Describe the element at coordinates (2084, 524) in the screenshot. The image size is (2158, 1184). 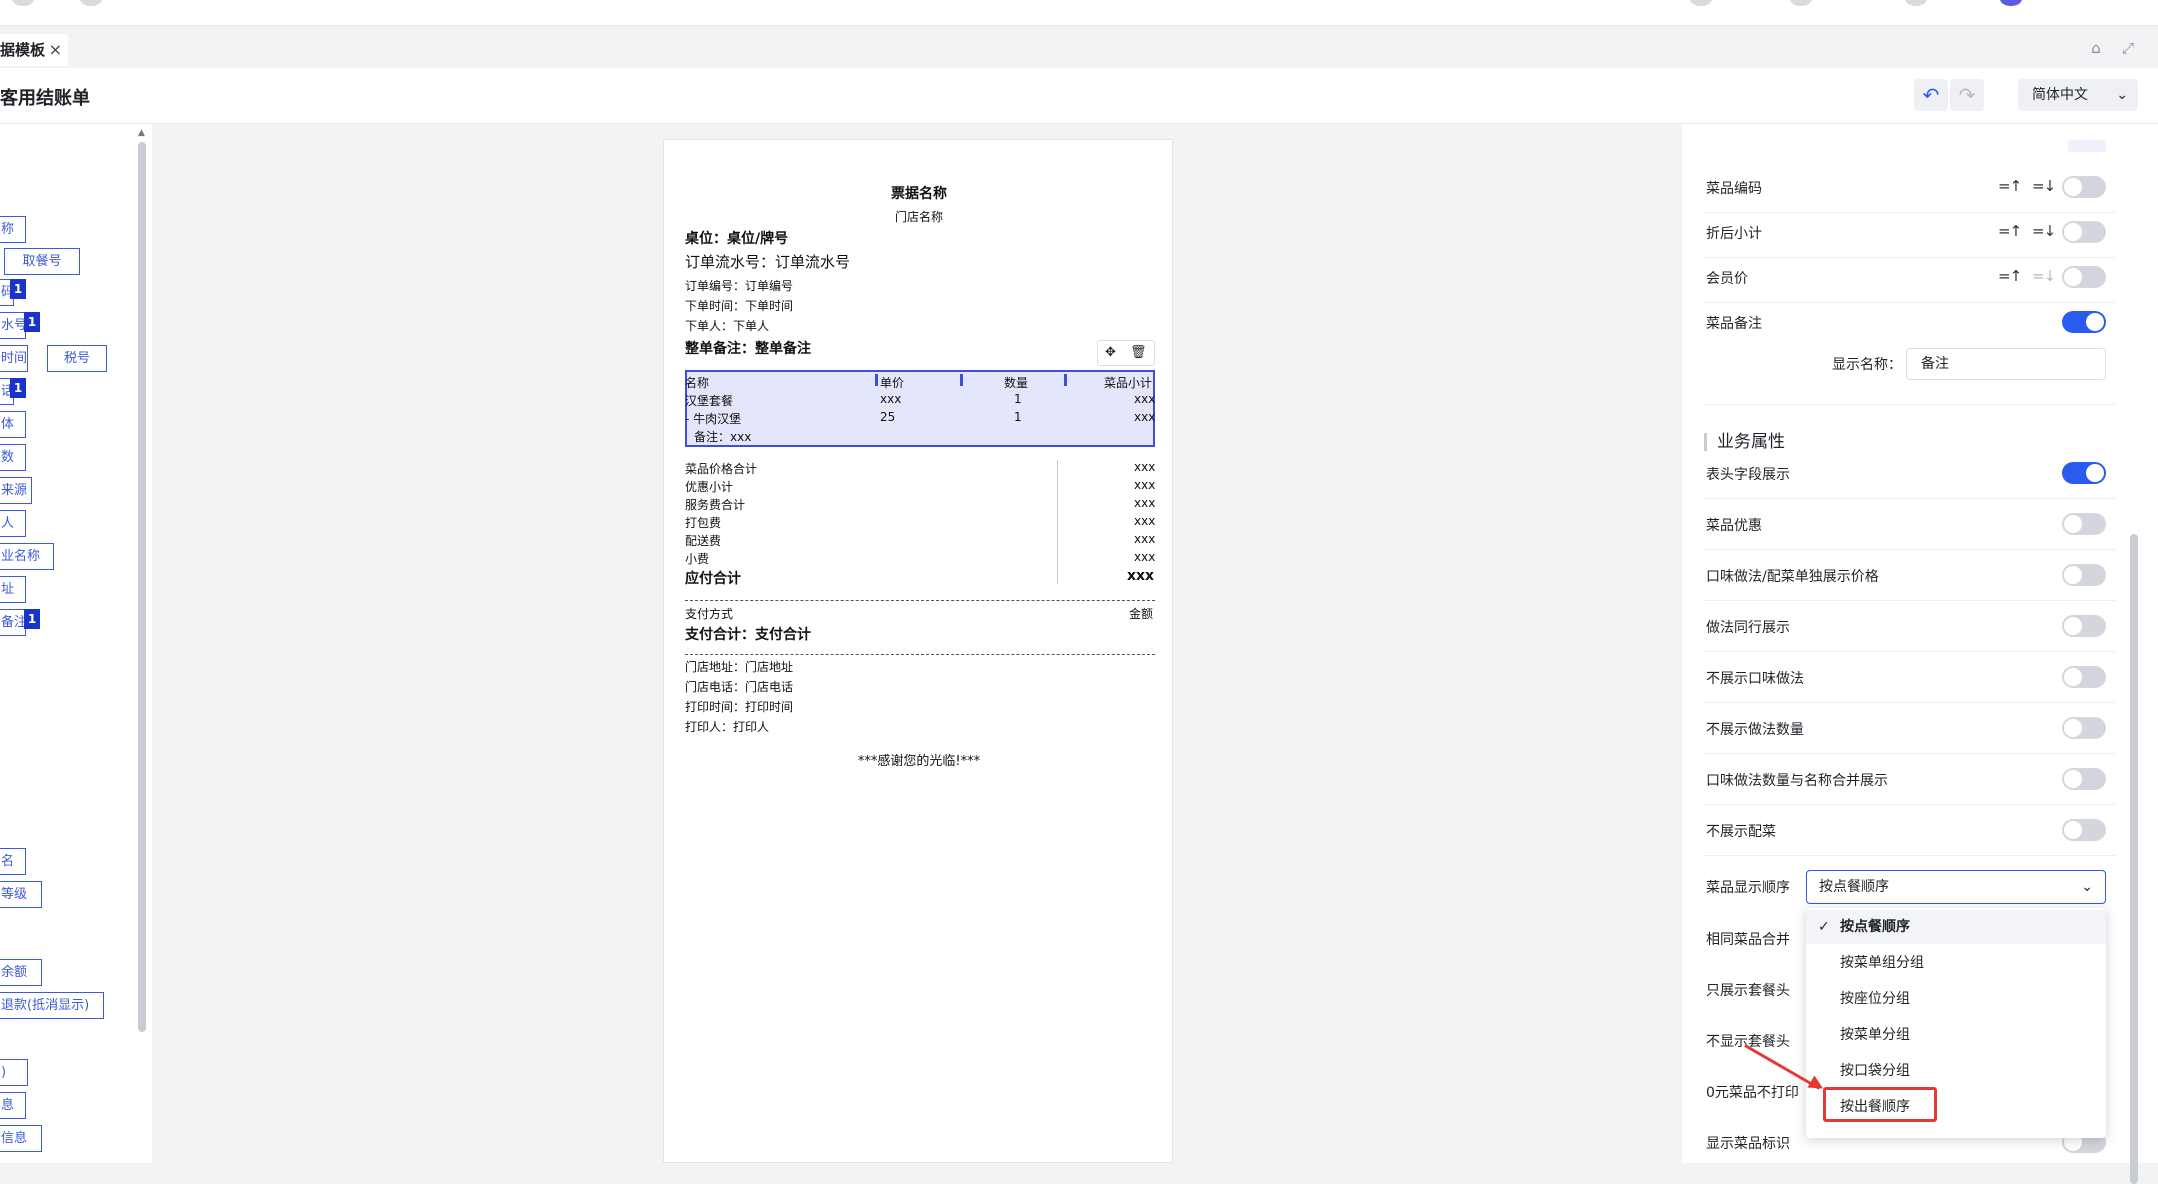
I see `toggle-dish-discount` at that location.